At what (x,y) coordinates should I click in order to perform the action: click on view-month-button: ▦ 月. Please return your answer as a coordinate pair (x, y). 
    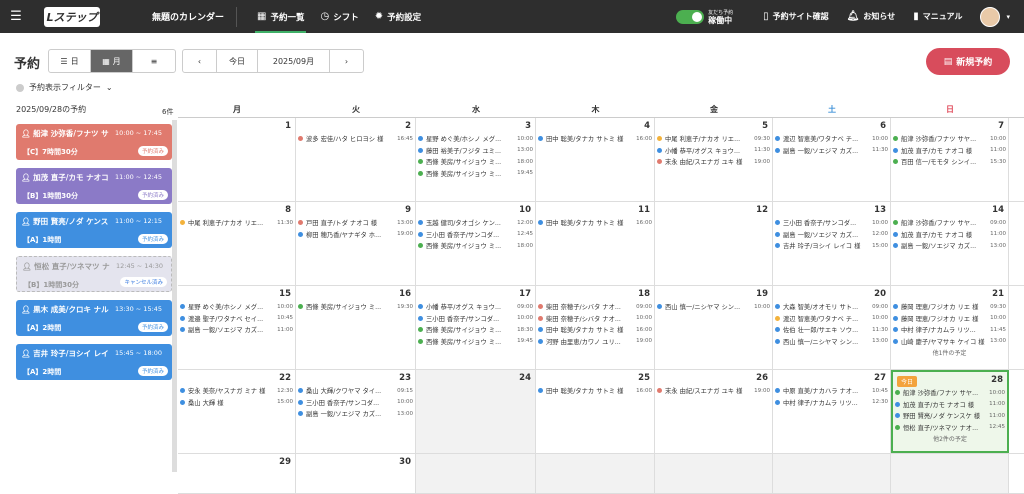
    Looking at the image, I should click on (112, 61).